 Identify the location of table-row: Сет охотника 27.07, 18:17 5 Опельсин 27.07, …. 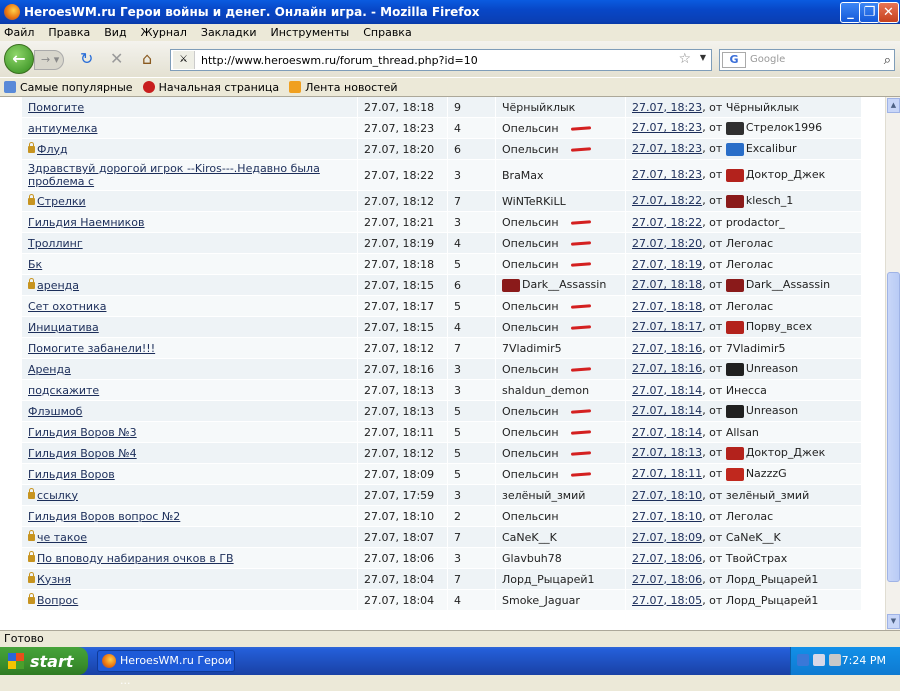
(442, 306).